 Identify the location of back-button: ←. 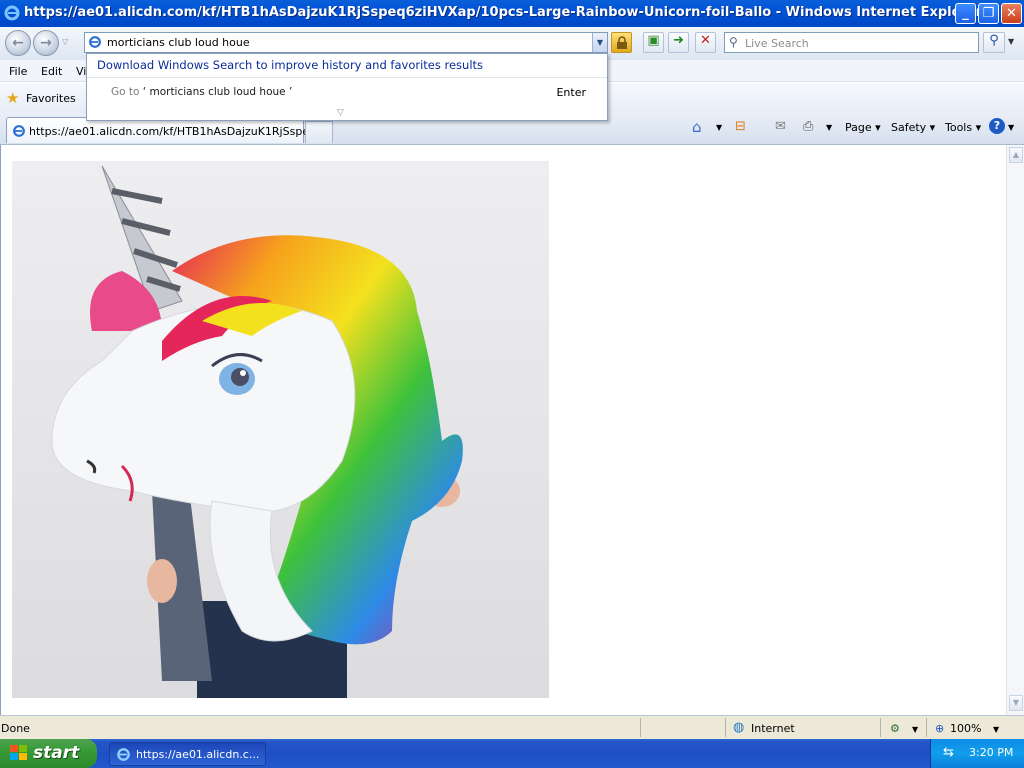
(18, 43).